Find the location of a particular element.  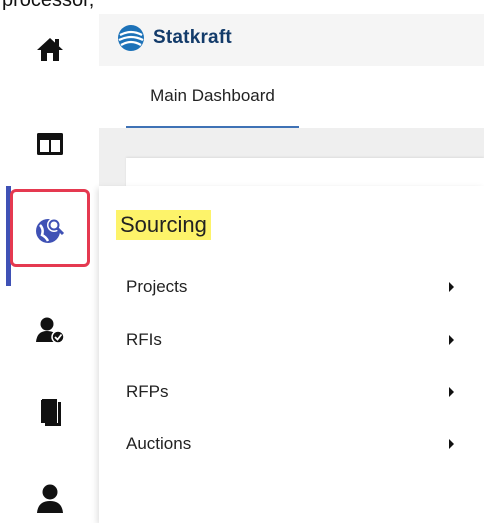

sidebar-item-user-approval is located at coordinates (49, 330).